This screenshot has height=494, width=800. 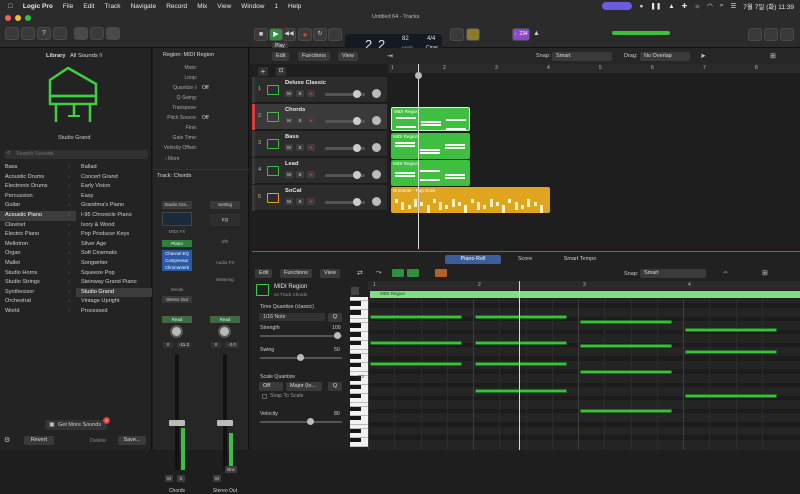 I want to click on master-volume-slider, so click(x=641, y=33).